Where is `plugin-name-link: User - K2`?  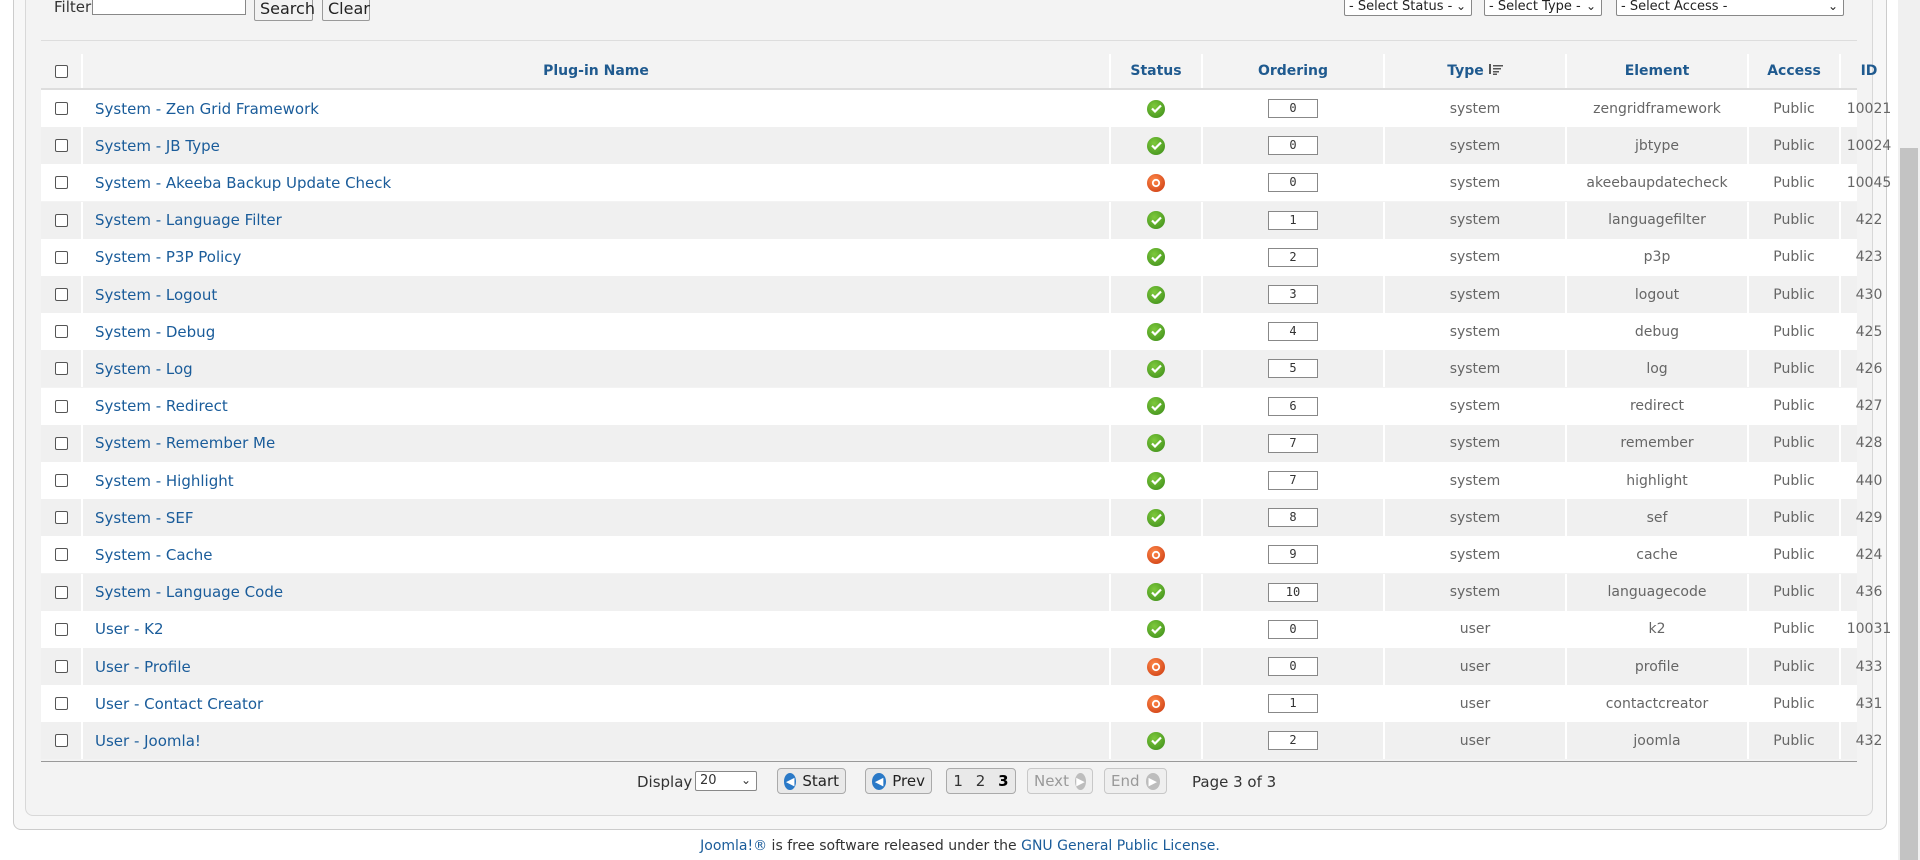 plugin-name-link: User - K2 is located at coordinates (129, 629).